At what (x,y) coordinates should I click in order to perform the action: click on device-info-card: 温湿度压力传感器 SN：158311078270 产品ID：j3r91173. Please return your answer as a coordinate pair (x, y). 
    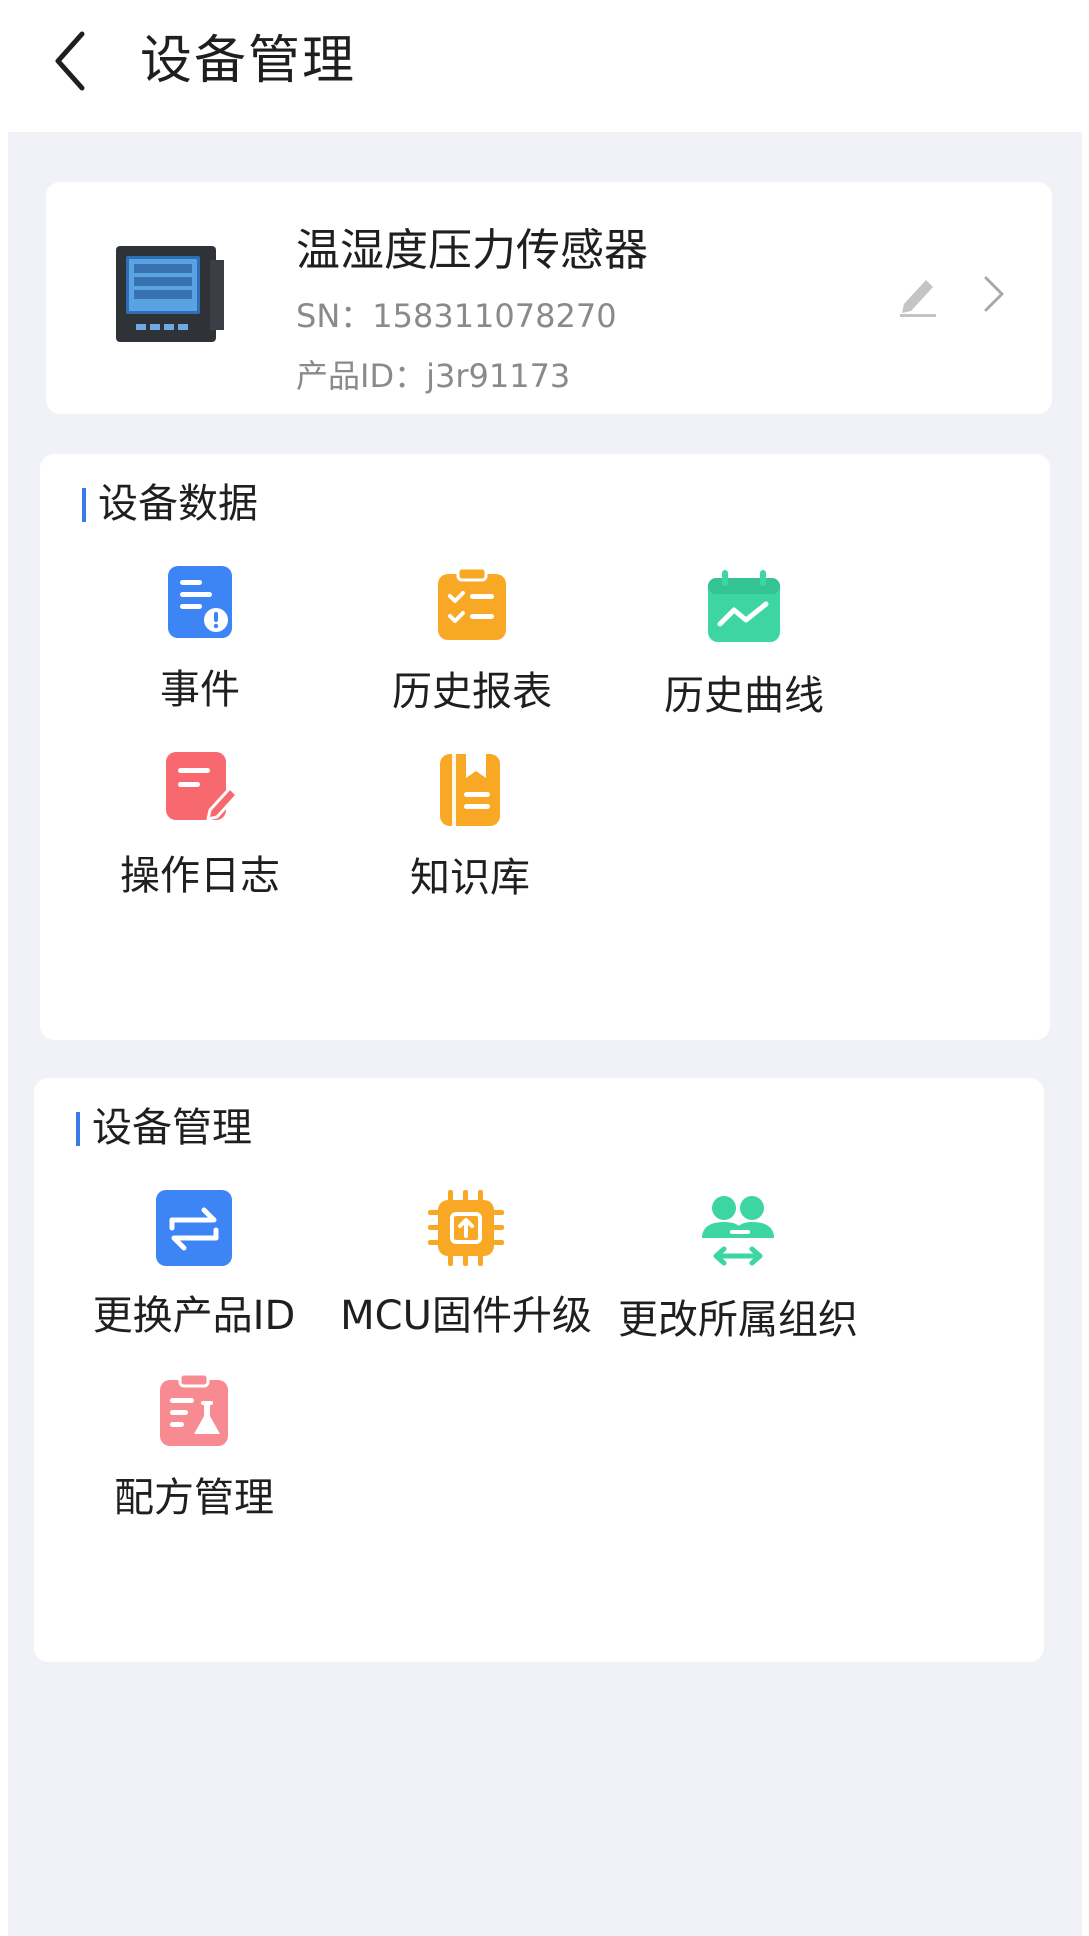
    Looking at the image, I should click on (549, 298).